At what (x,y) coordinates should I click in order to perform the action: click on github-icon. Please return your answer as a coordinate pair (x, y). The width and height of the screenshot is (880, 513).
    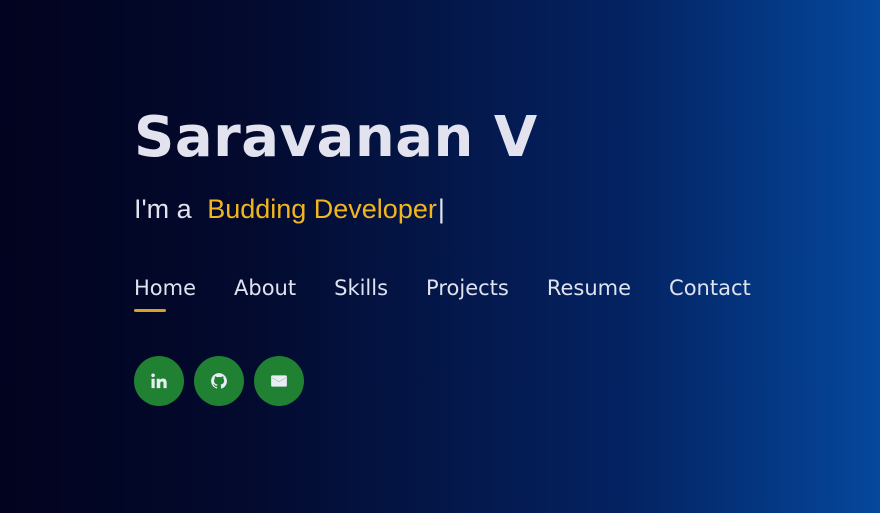
    Looking at the image, I should click on (219, 381).